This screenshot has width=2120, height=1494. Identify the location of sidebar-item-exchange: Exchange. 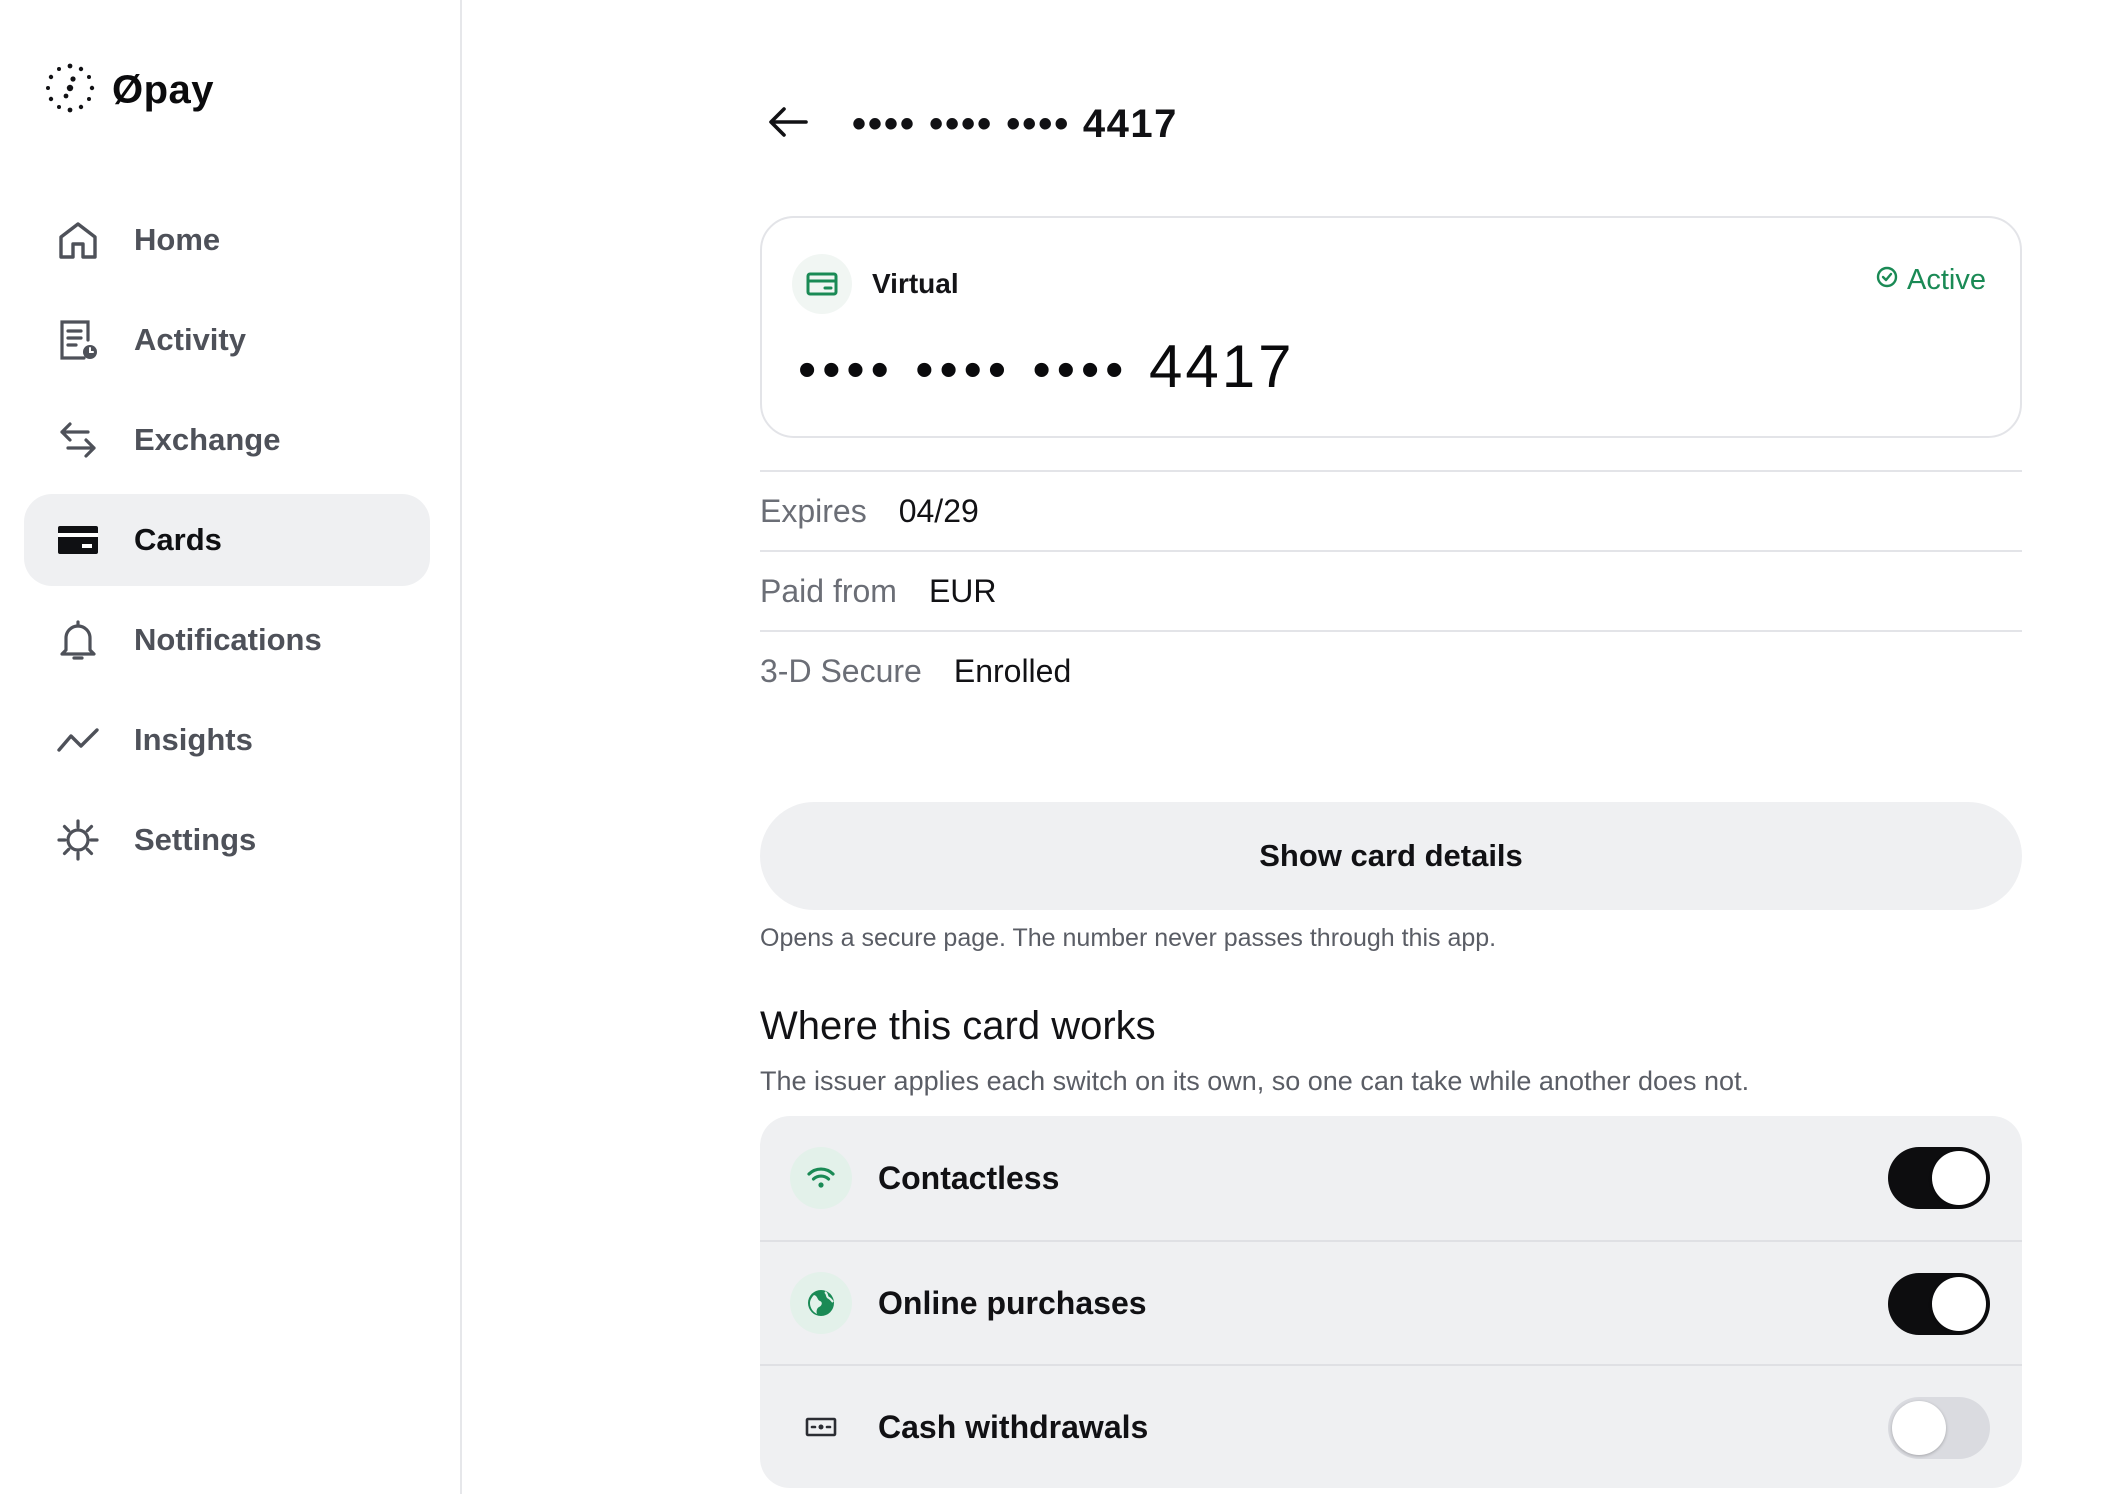
(227, 440).